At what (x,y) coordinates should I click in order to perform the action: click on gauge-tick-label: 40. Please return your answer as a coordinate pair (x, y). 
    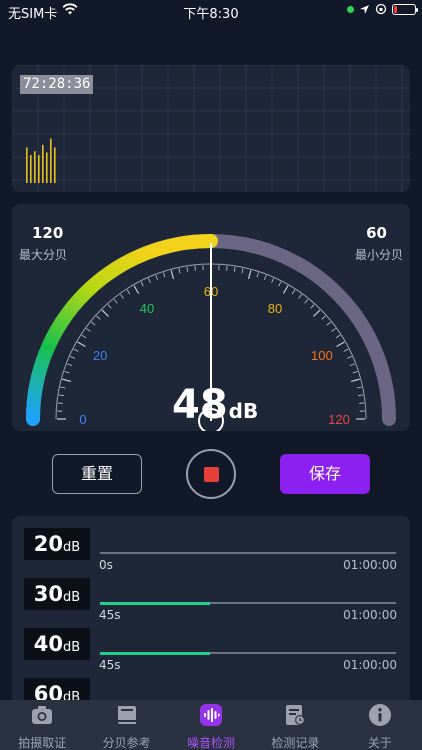
    Looking at the image, I should click on (147, 308).